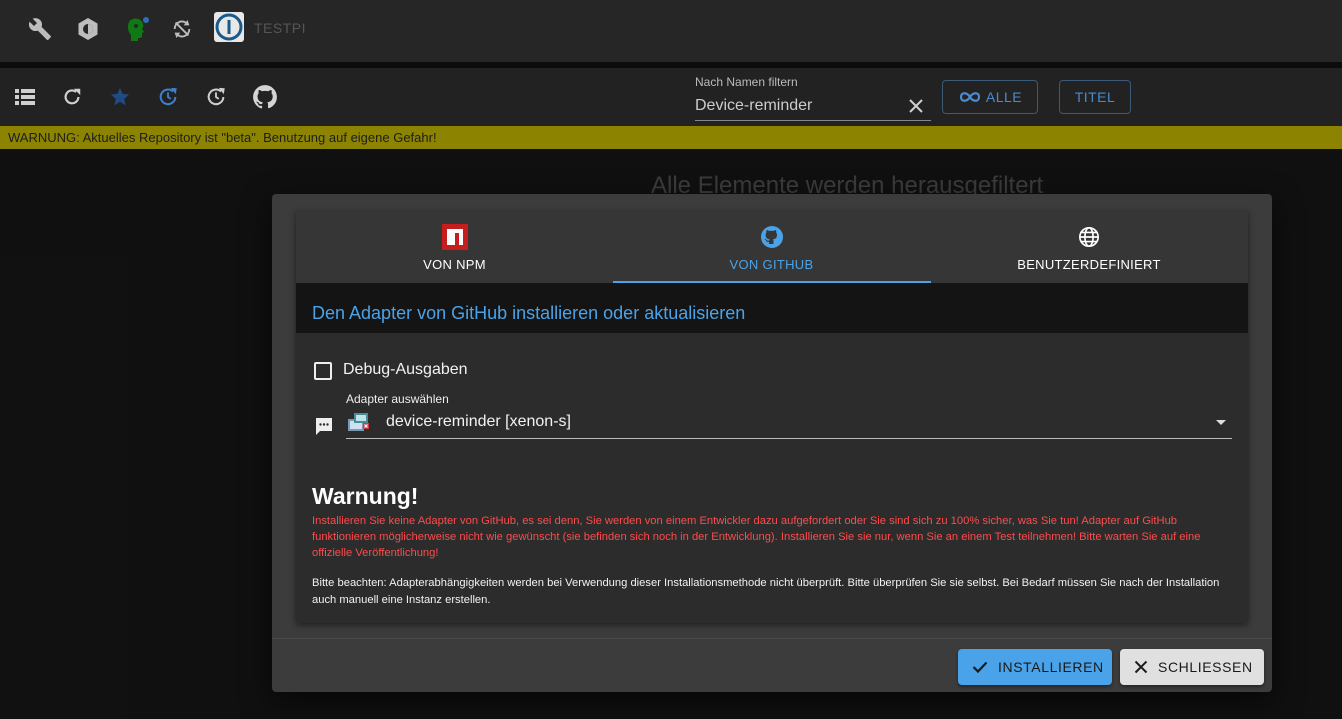 The image size is (1342, 719). What do you see at coordinates (970, 97) in the screenshot?
I see `infinity-icon` at bounding box center [970, 97].